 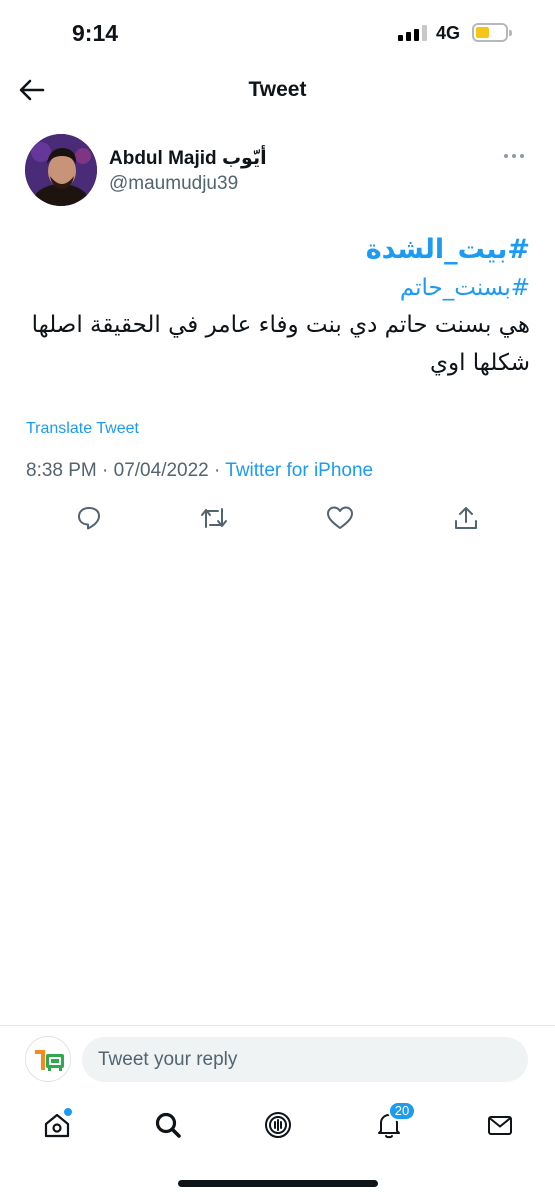 I want to click on retweet-icon, so click(x=214, y=518).